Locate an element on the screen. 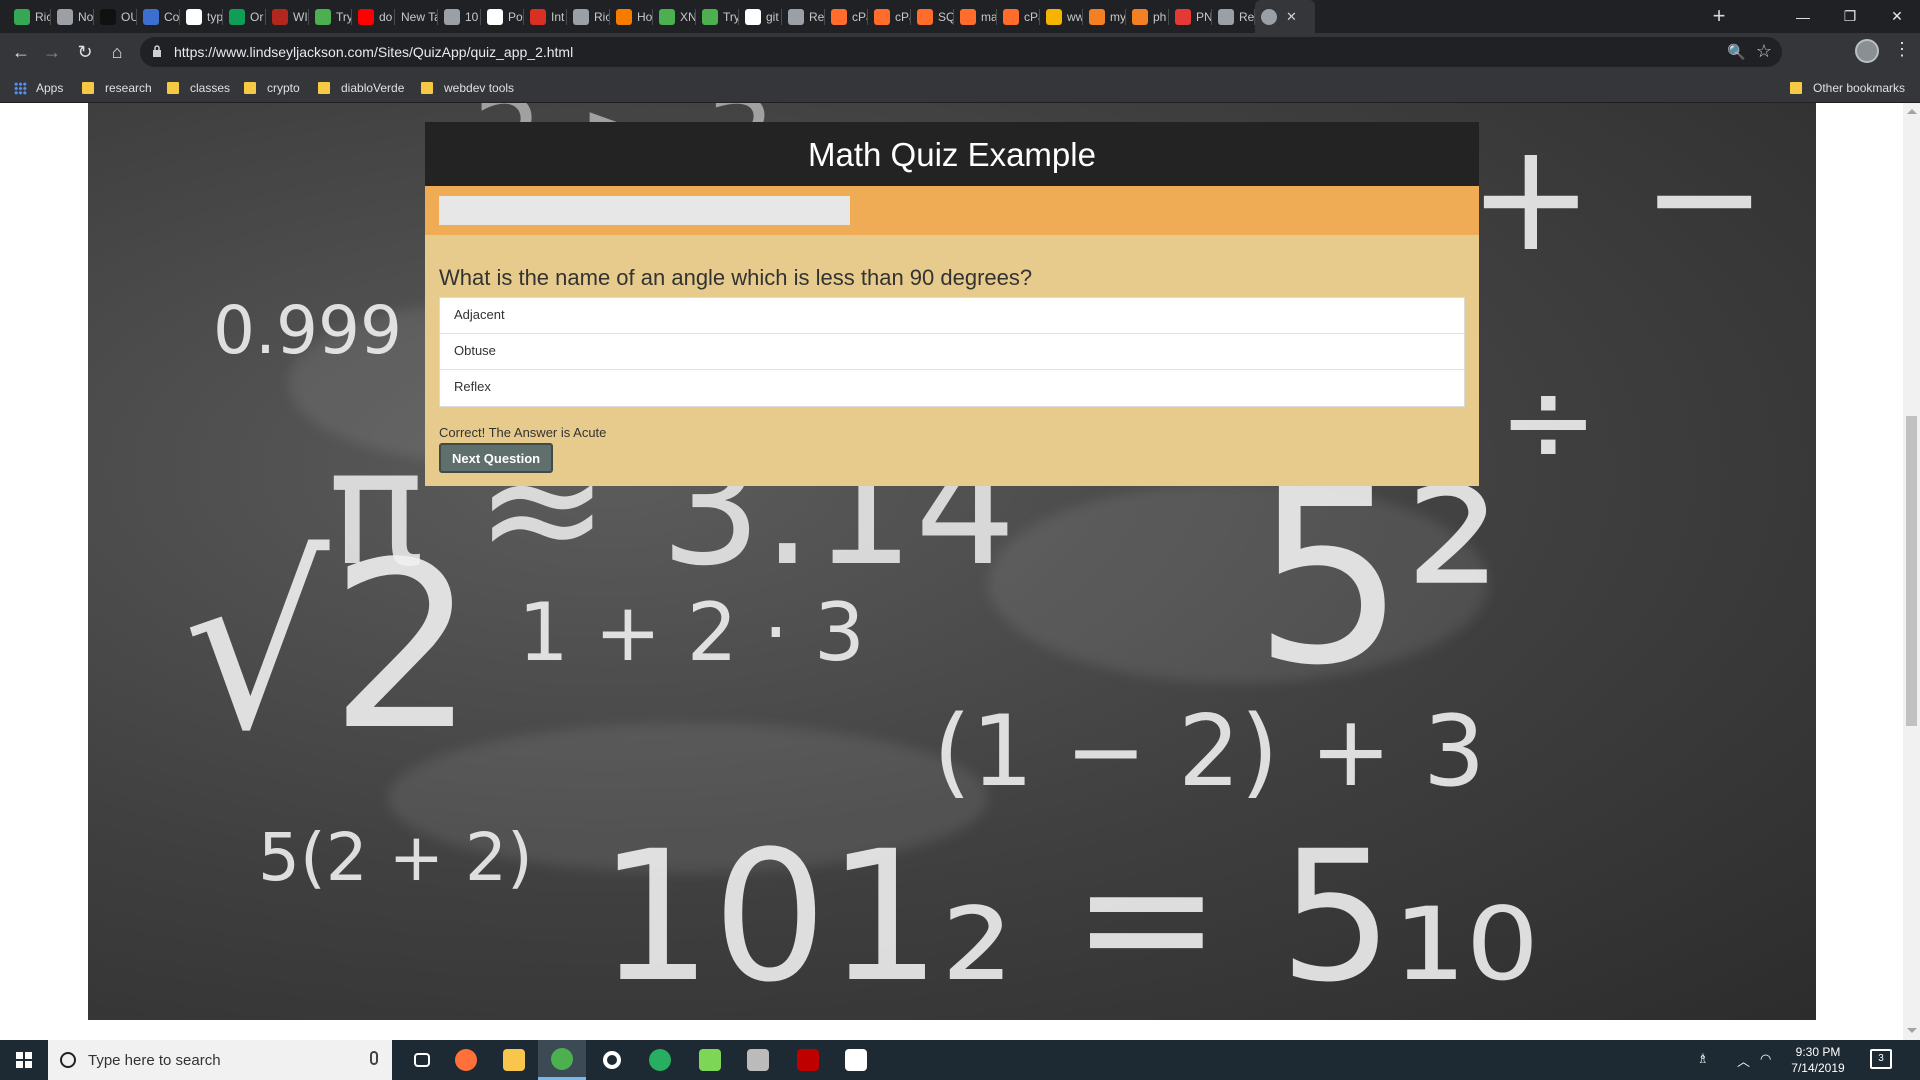  bookmark-folder-research: research is located at coordinates (117, 88).